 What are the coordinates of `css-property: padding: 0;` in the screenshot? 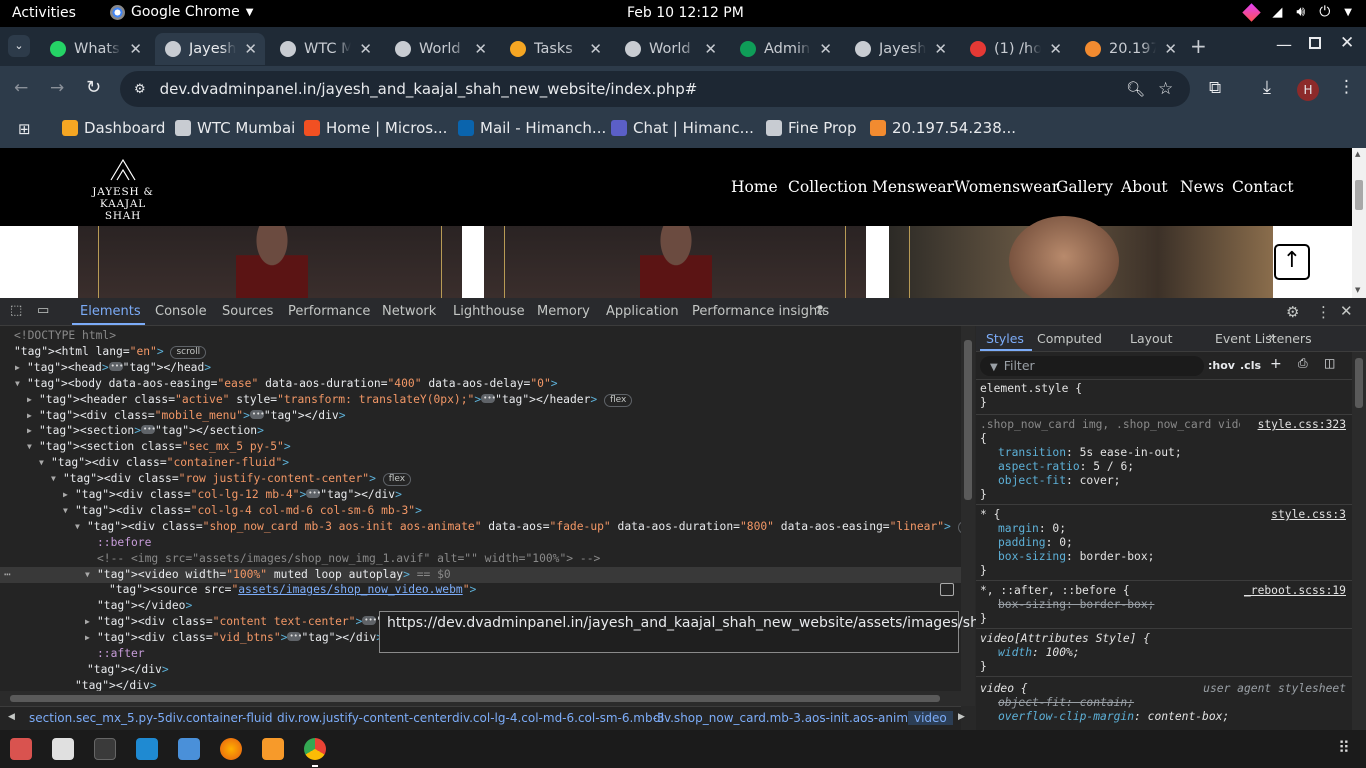 It's located at (1175, 543).